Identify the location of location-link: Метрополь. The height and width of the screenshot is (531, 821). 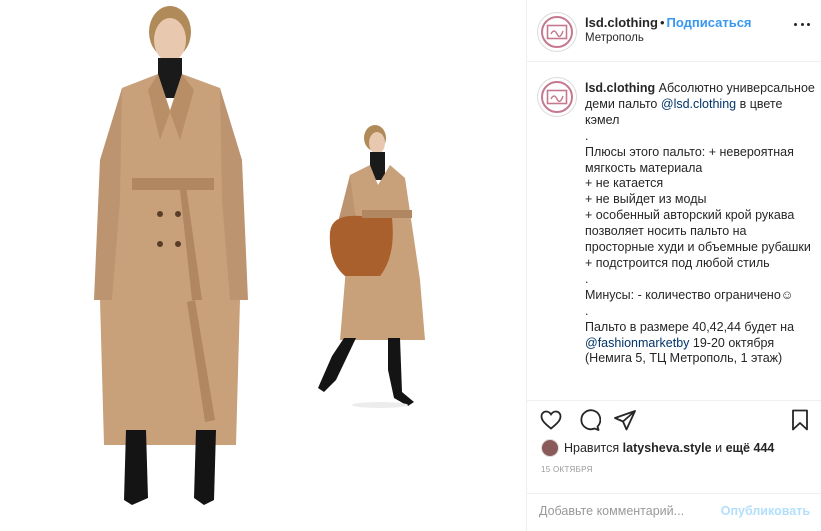
(614, 38).